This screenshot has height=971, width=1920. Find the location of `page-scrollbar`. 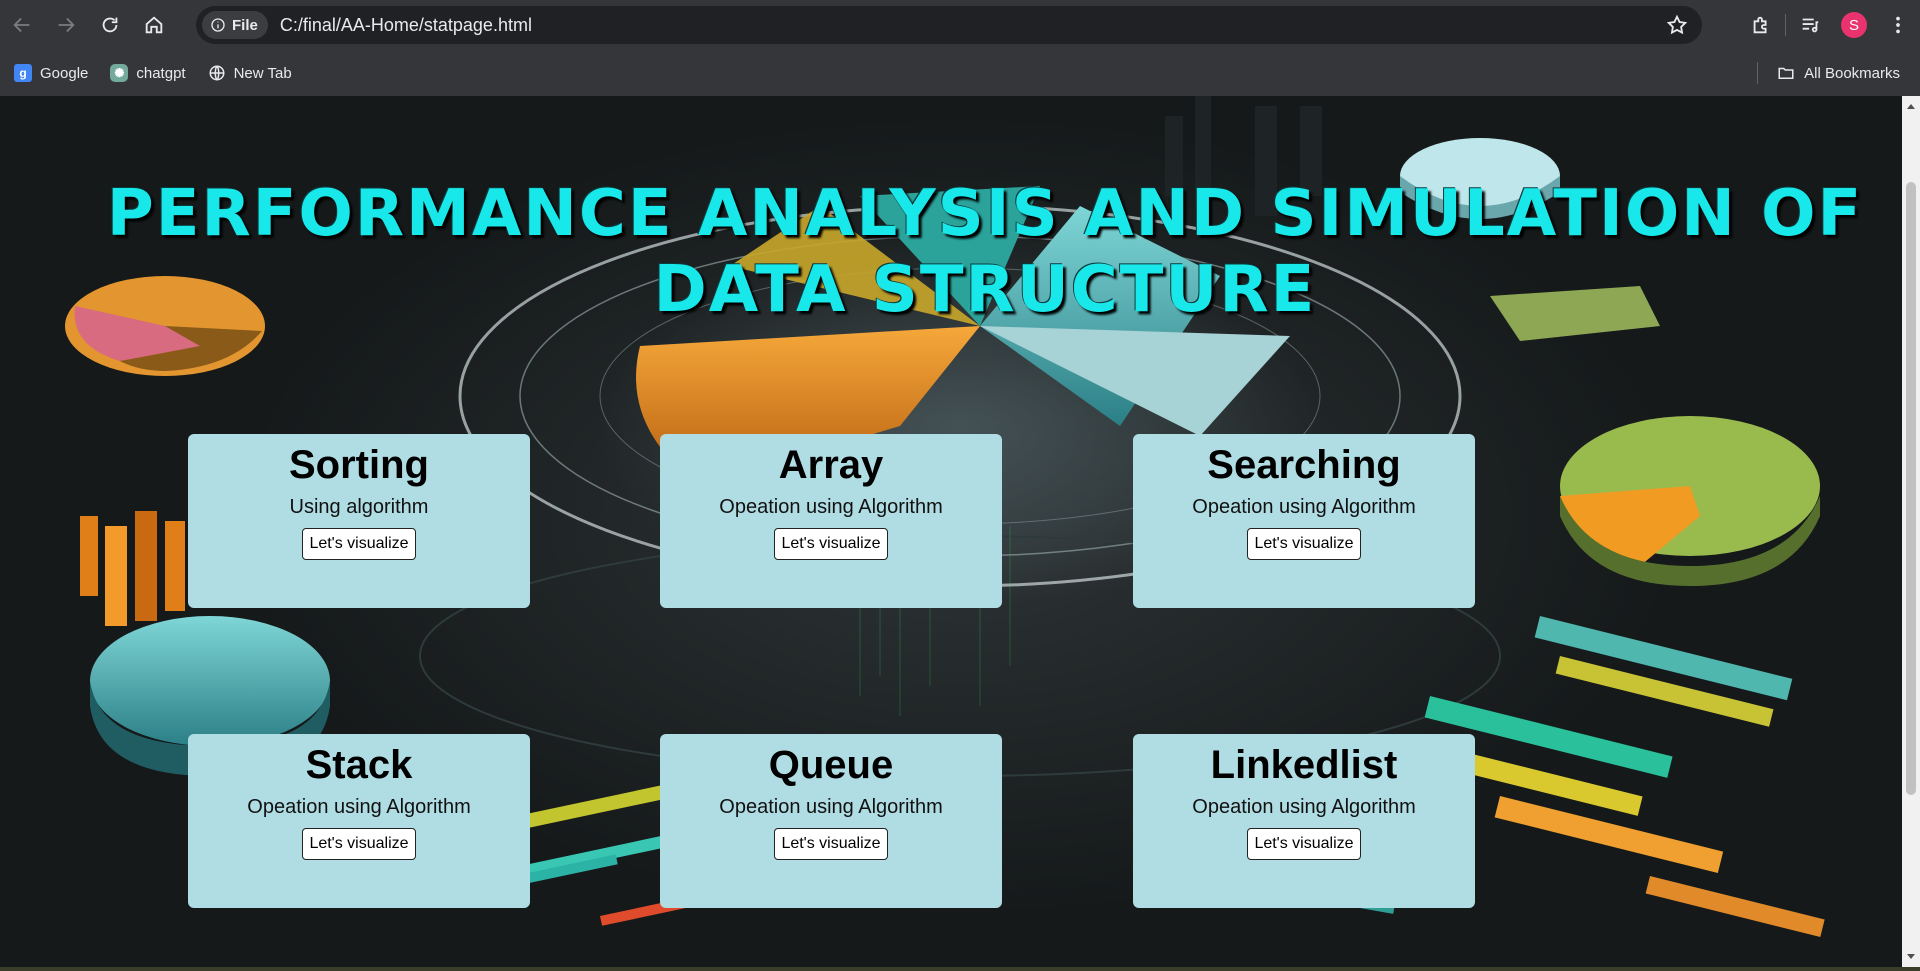

page-scrollbar is located at coordinates (1911, 531).